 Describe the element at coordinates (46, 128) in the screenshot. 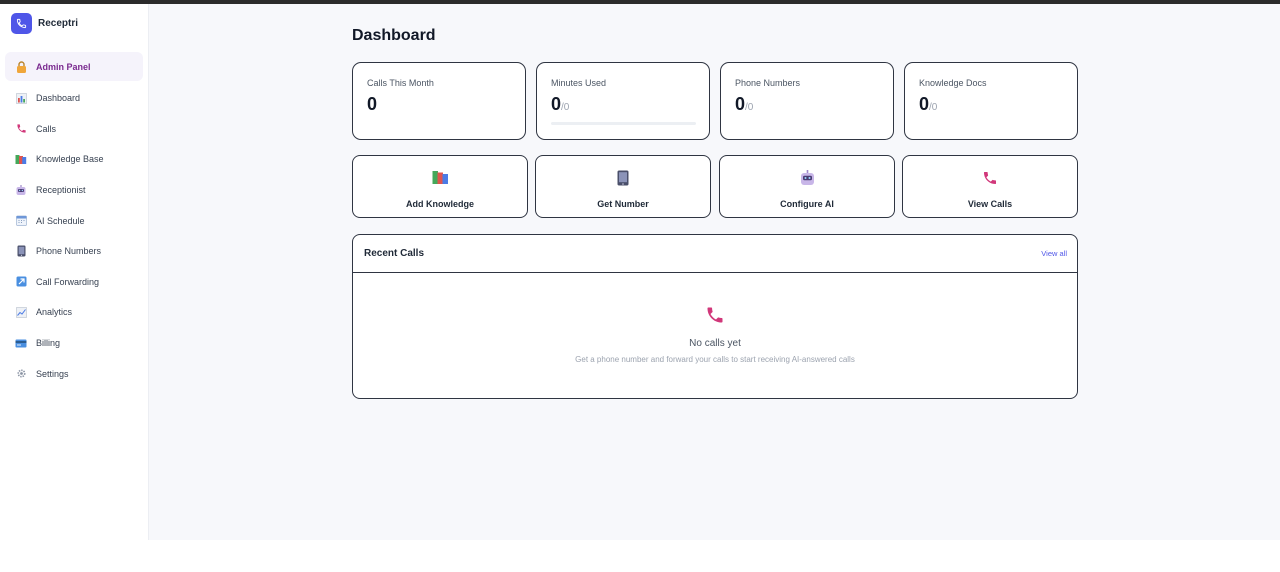

I see `sidebar-item-label: Calls` at that location.